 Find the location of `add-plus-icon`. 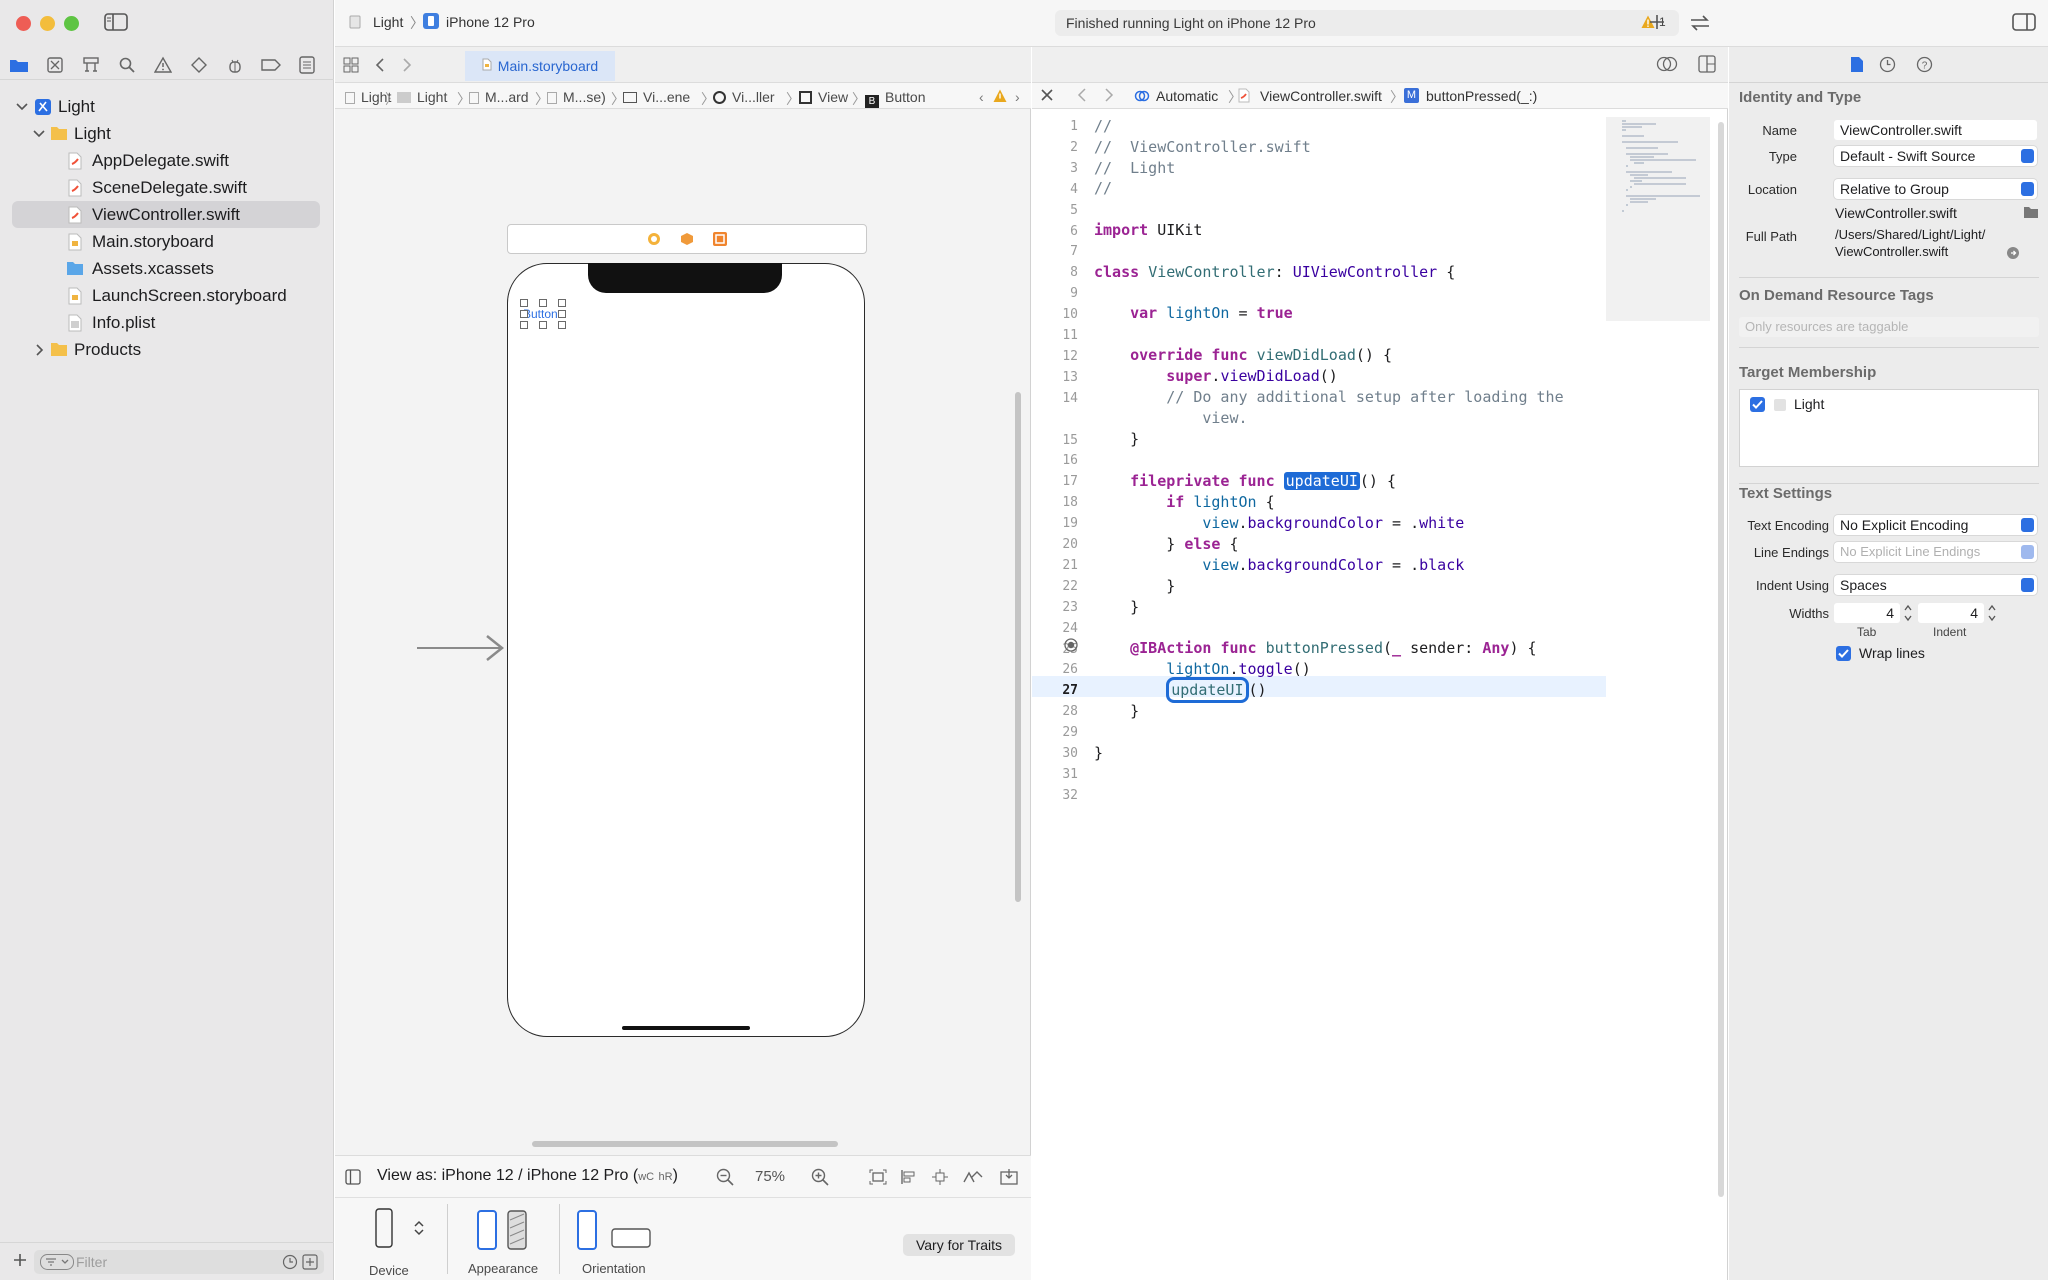

add-plus-icon is located at coordinates (20, 1262).